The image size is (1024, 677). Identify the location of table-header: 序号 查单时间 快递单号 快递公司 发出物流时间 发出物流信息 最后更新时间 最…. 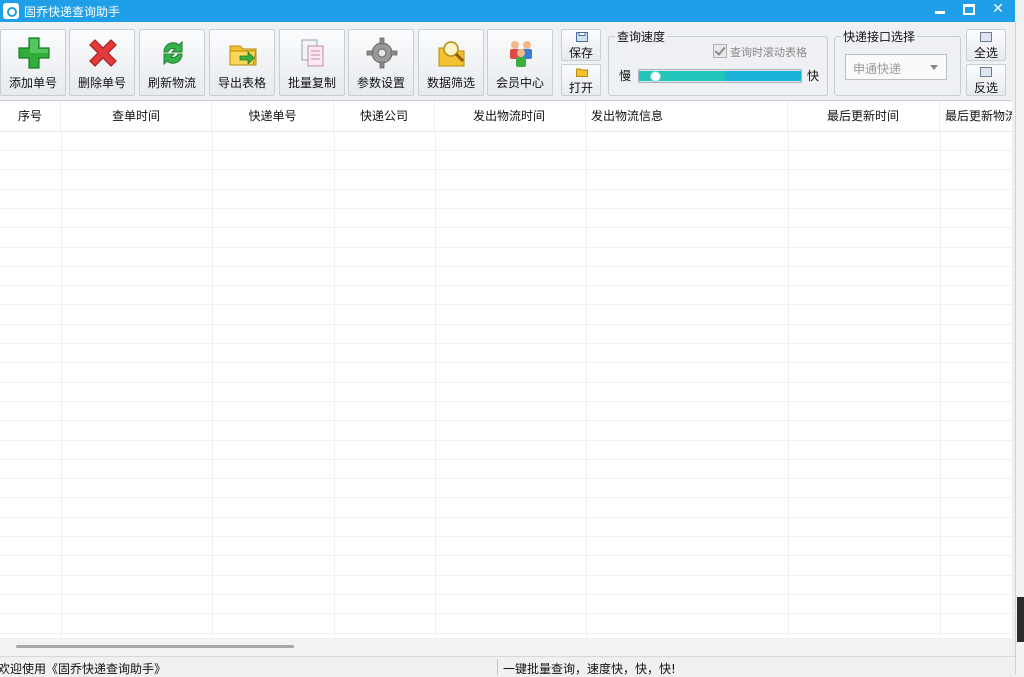
(506, 116).